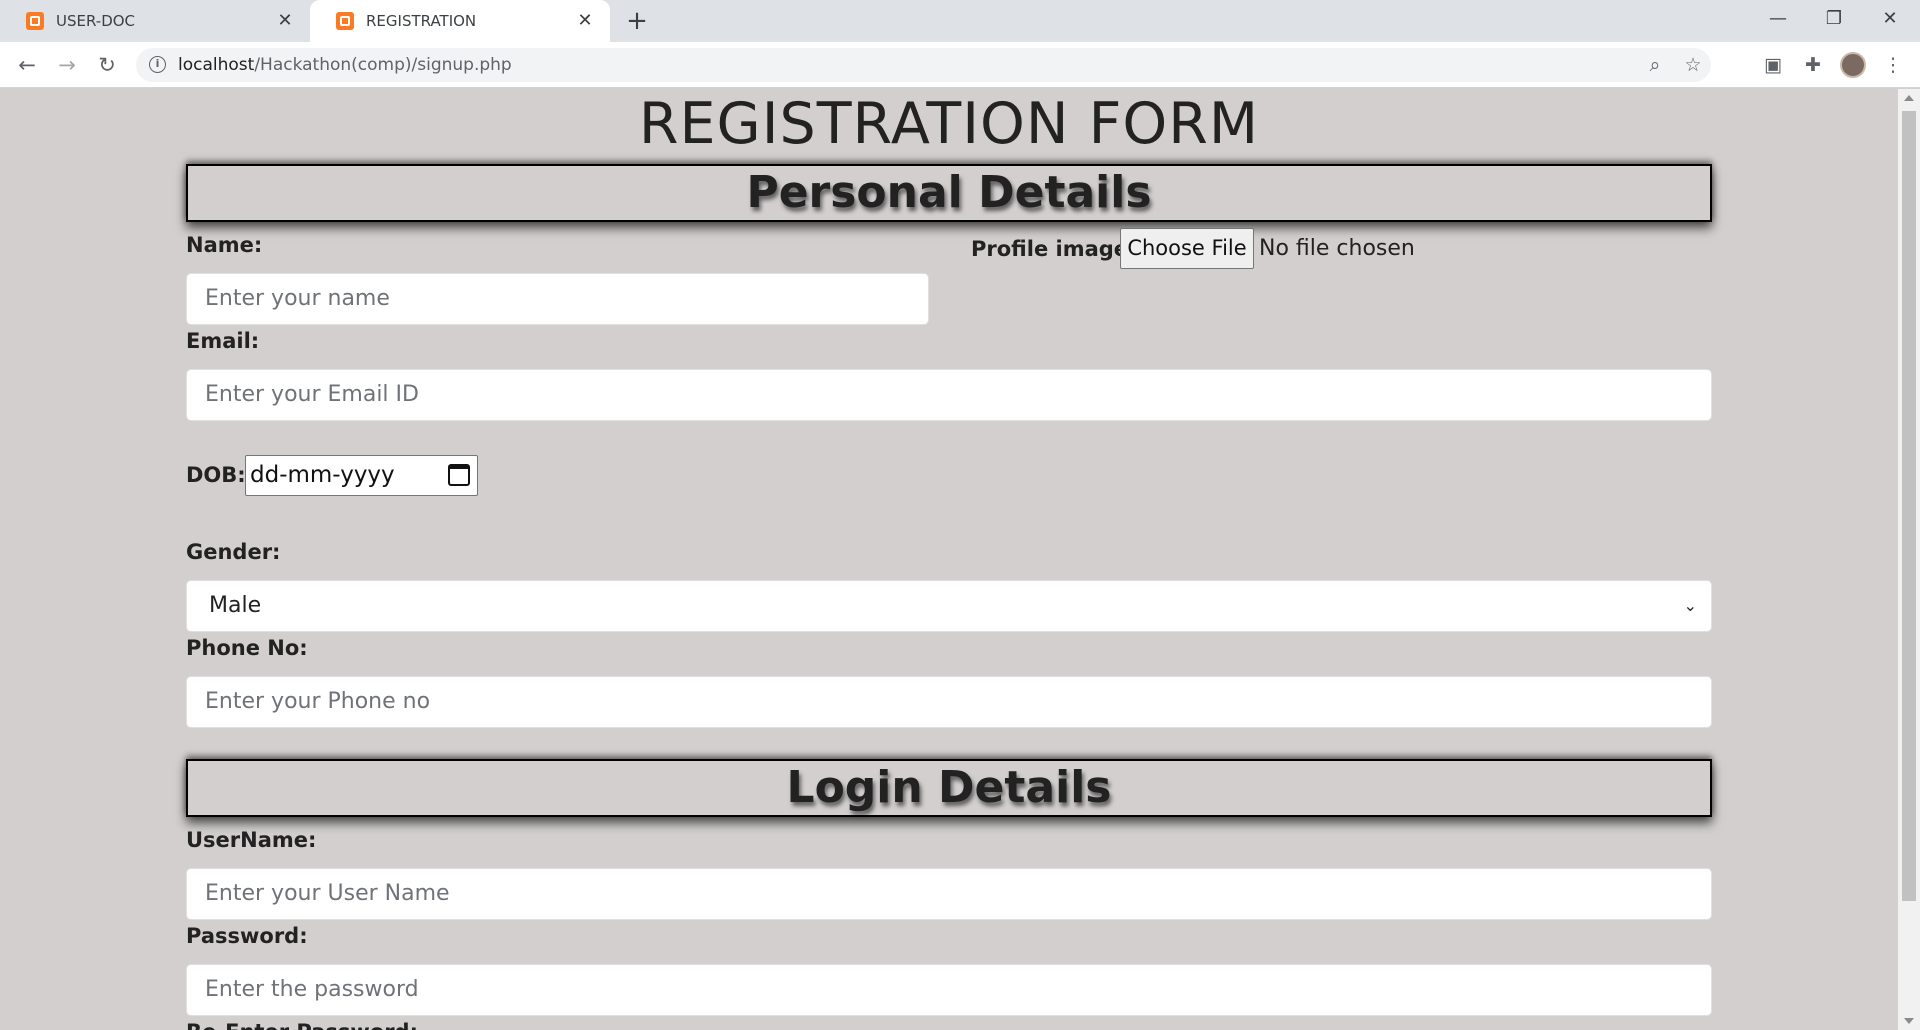 This screenshot has height=1030, width=1920. I want to click on minimize-icon: —, so click(1778, 19).